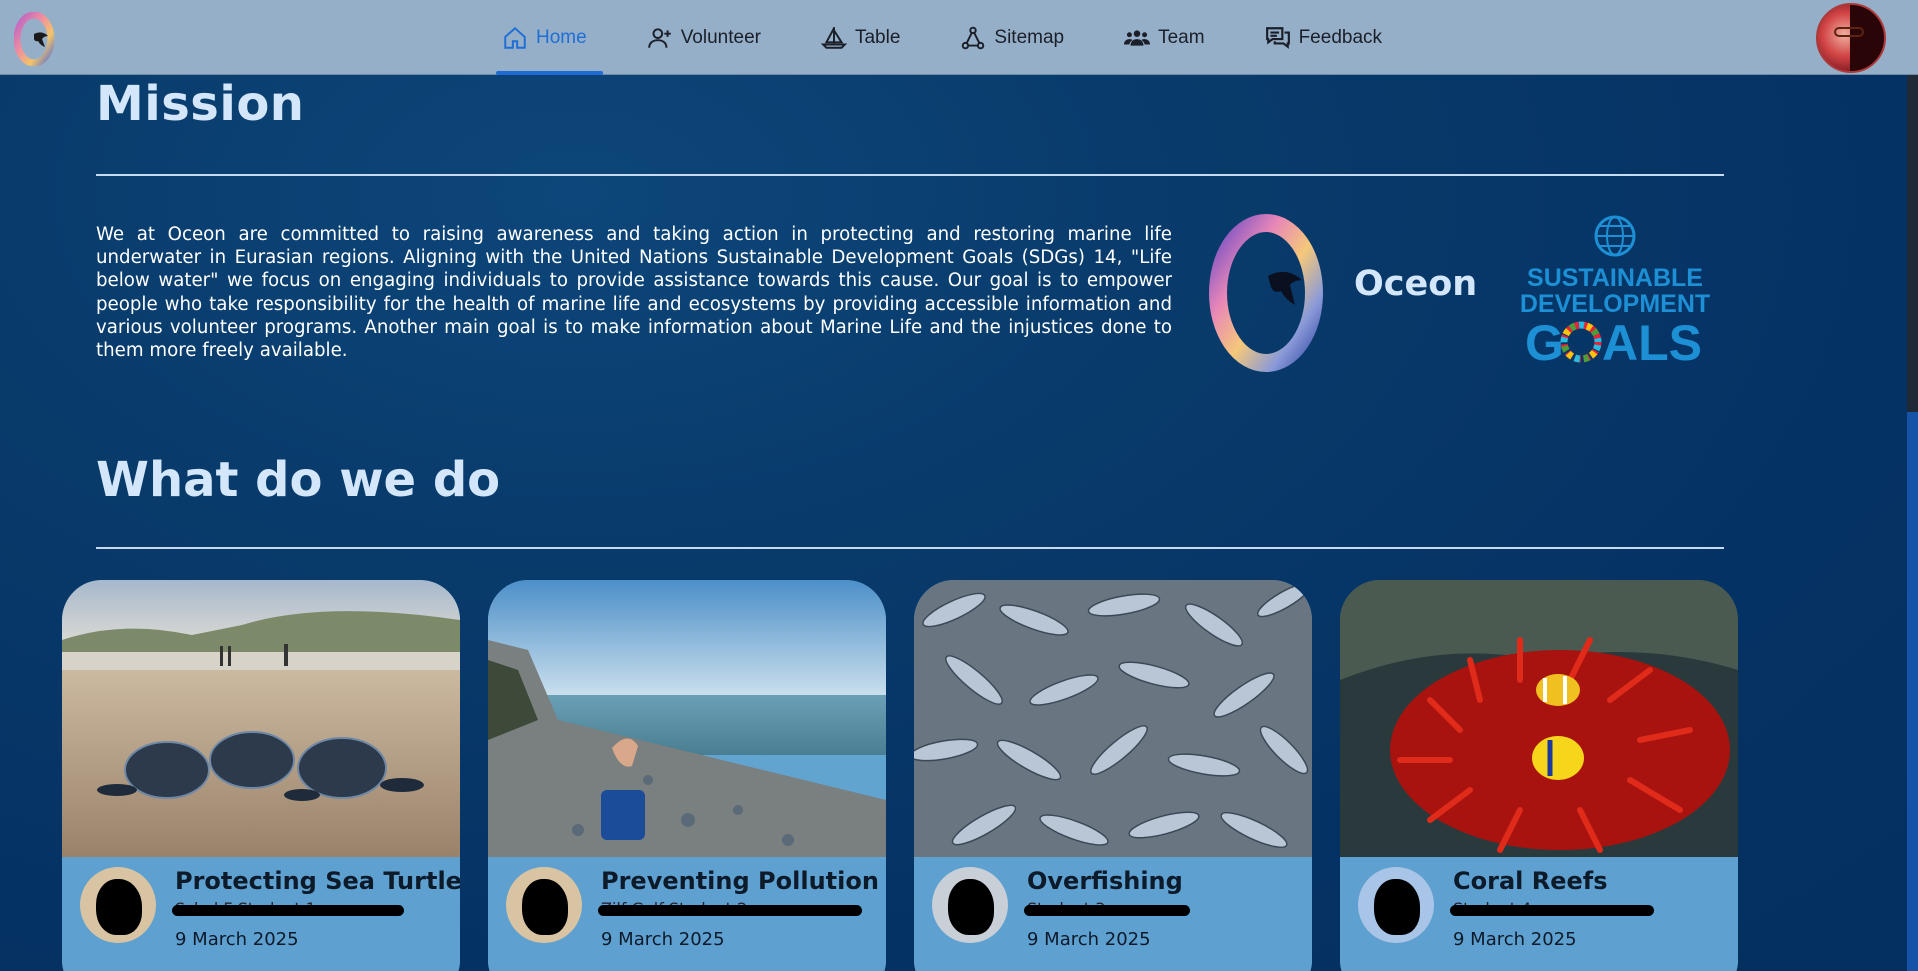 This screenshot has width=1918, height=971. I want to click on feedback-icon, so click(1277, 37).